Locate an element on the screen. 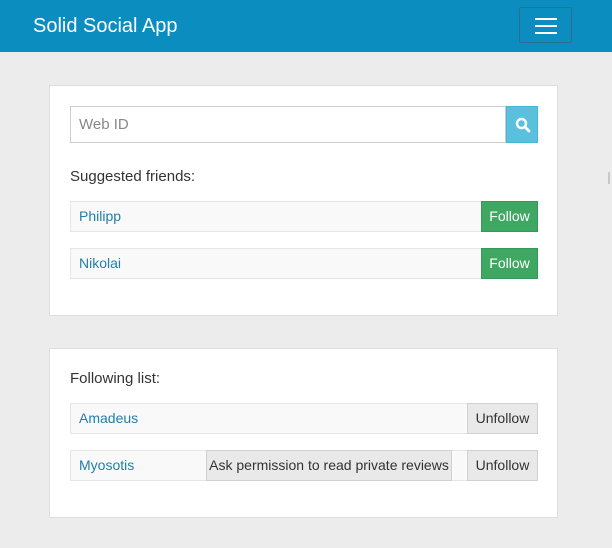 The width and height of the screenshot is (612, 548). suggested-friend-row: Nikolai Follow is located at coordinates (304, 263).